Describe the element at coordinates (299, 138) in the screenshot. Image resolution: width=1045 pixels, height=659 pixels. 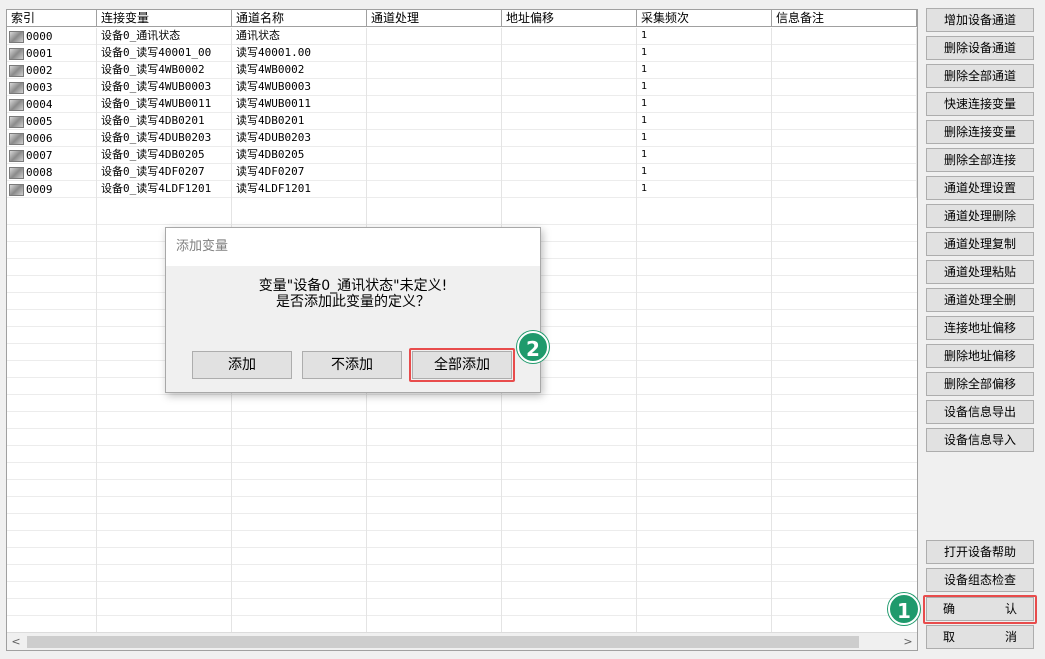
I see `cell-channel-name: 读写4DUB0203` at that location.